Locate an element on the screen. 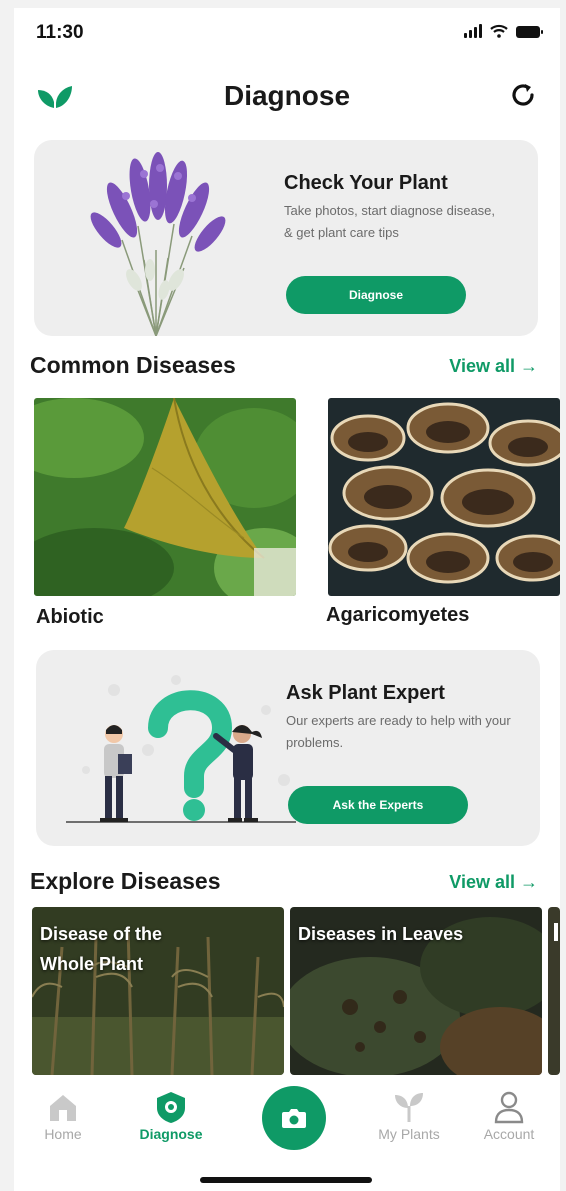 This screenshot has height=1191, width=566. status-bar: 11:30 is located at coordinates (287, 33).